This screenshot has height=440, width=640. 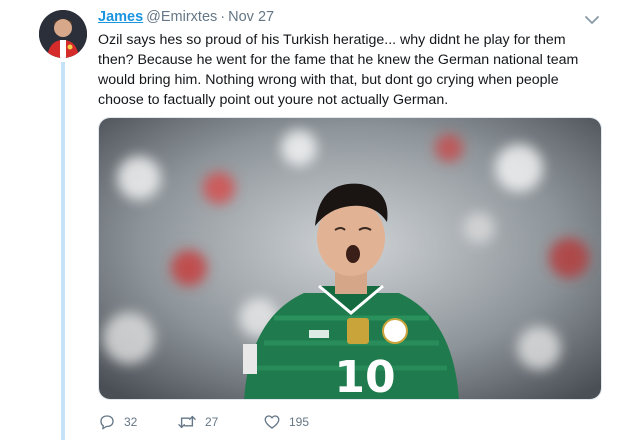 I want to click on like-icon, so click(x=272, y=422).